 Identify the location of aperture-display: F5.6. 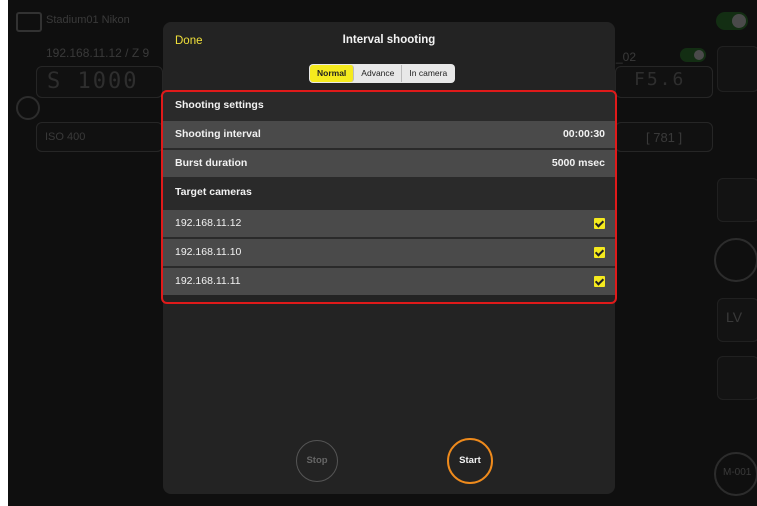
(660, 79).